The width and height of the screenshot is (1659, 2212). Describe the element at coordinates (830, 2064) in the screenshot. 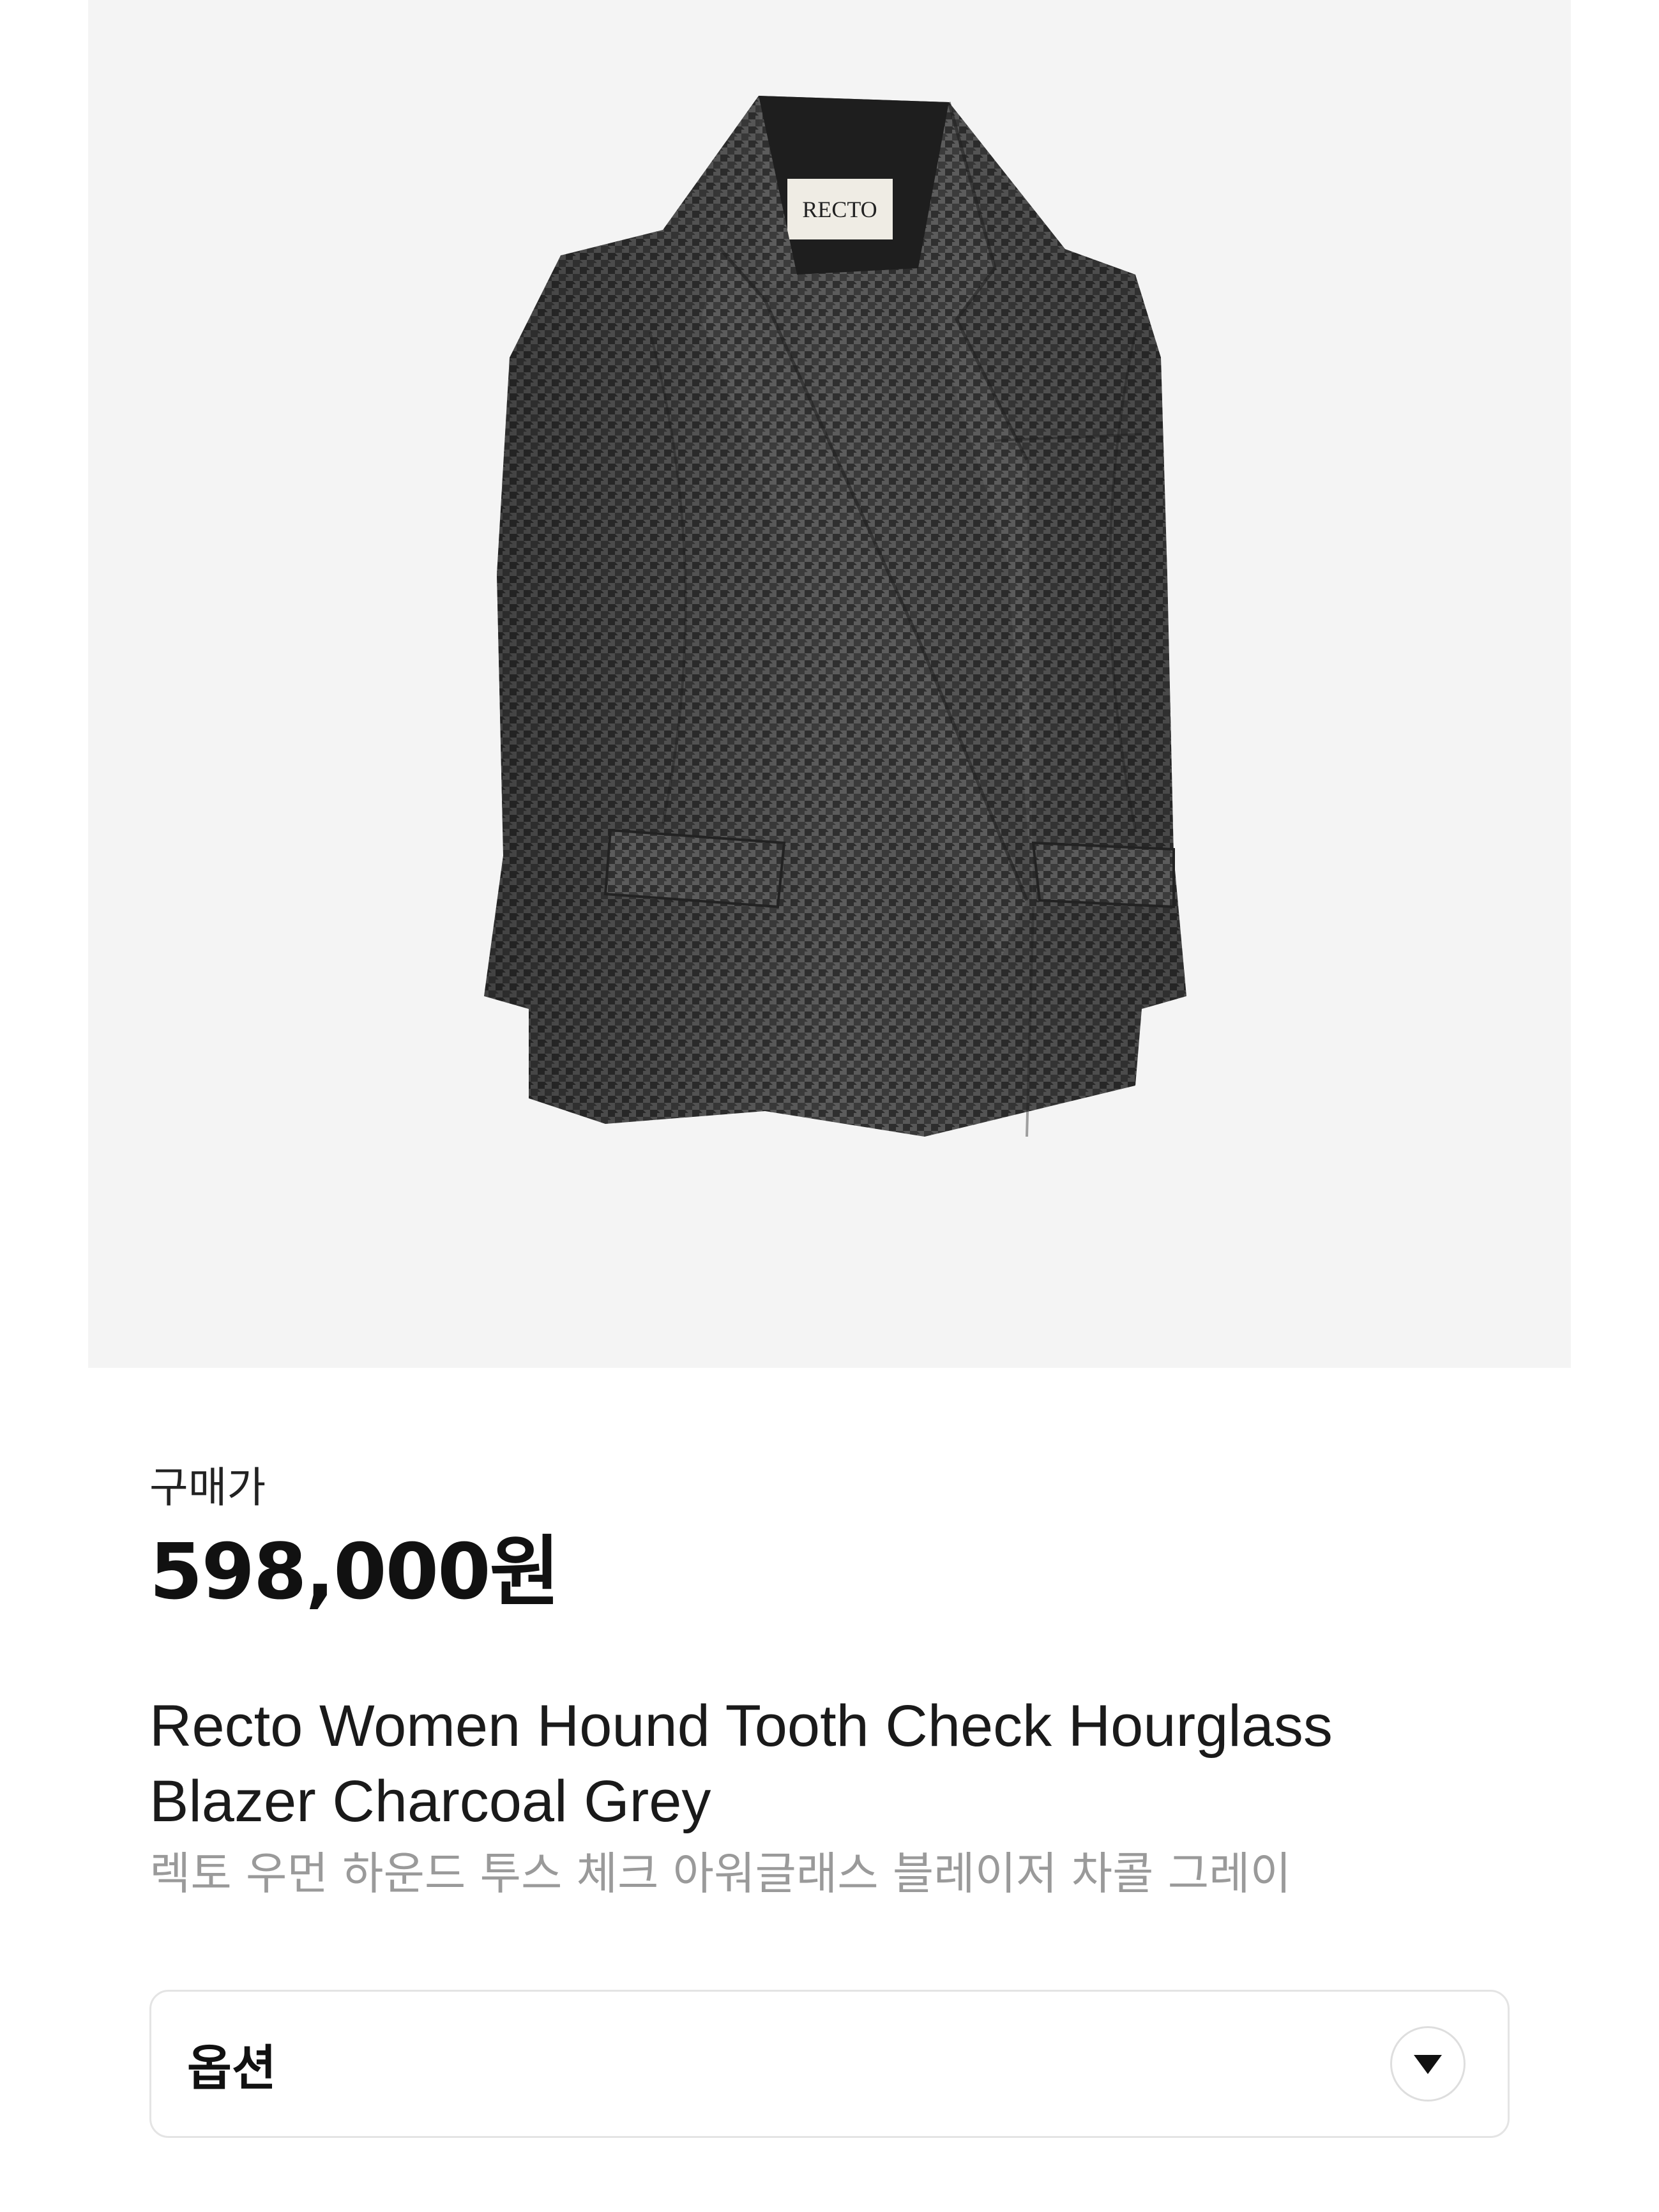

I see `option-dropdown: 옵션` at that location.